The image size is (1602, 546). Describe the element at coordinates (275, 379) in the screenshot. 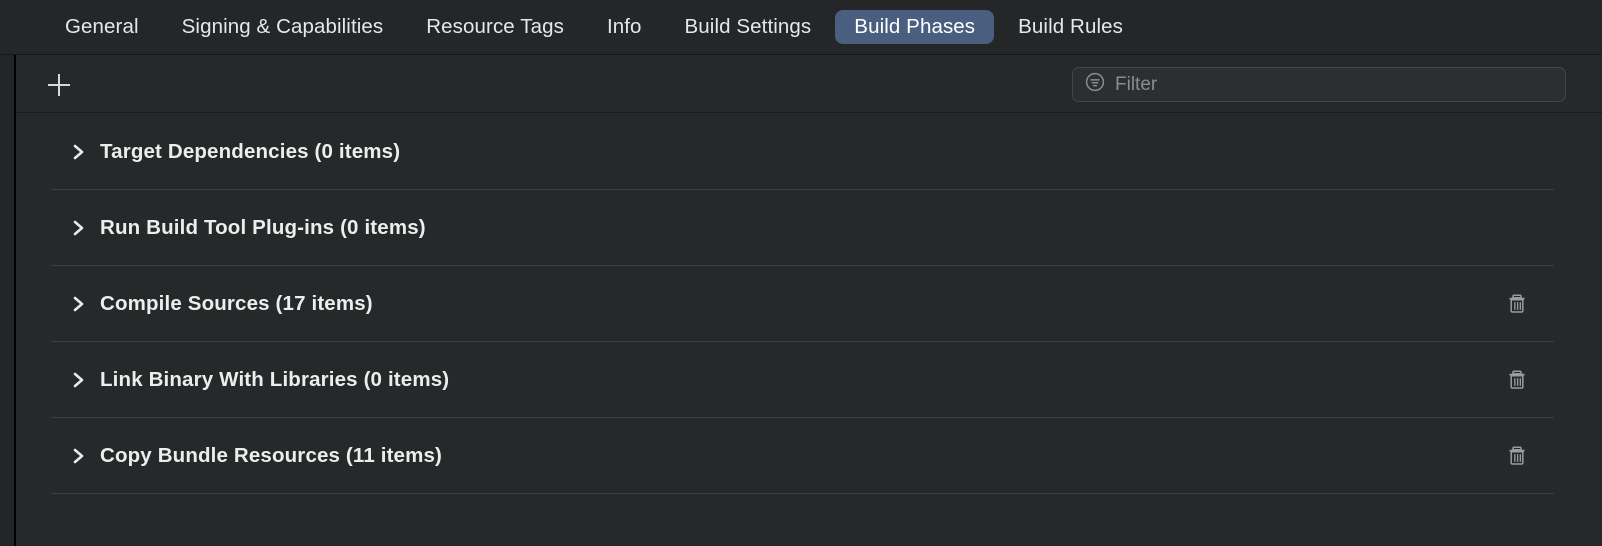

I see `build-phase-title: Link Binary With Libraries (0 items)` at that location.